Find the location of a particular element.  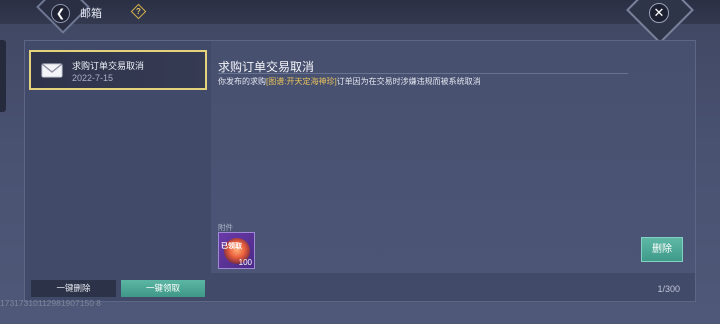

mail-count: 1/300 is located at coordinates (668, 289).